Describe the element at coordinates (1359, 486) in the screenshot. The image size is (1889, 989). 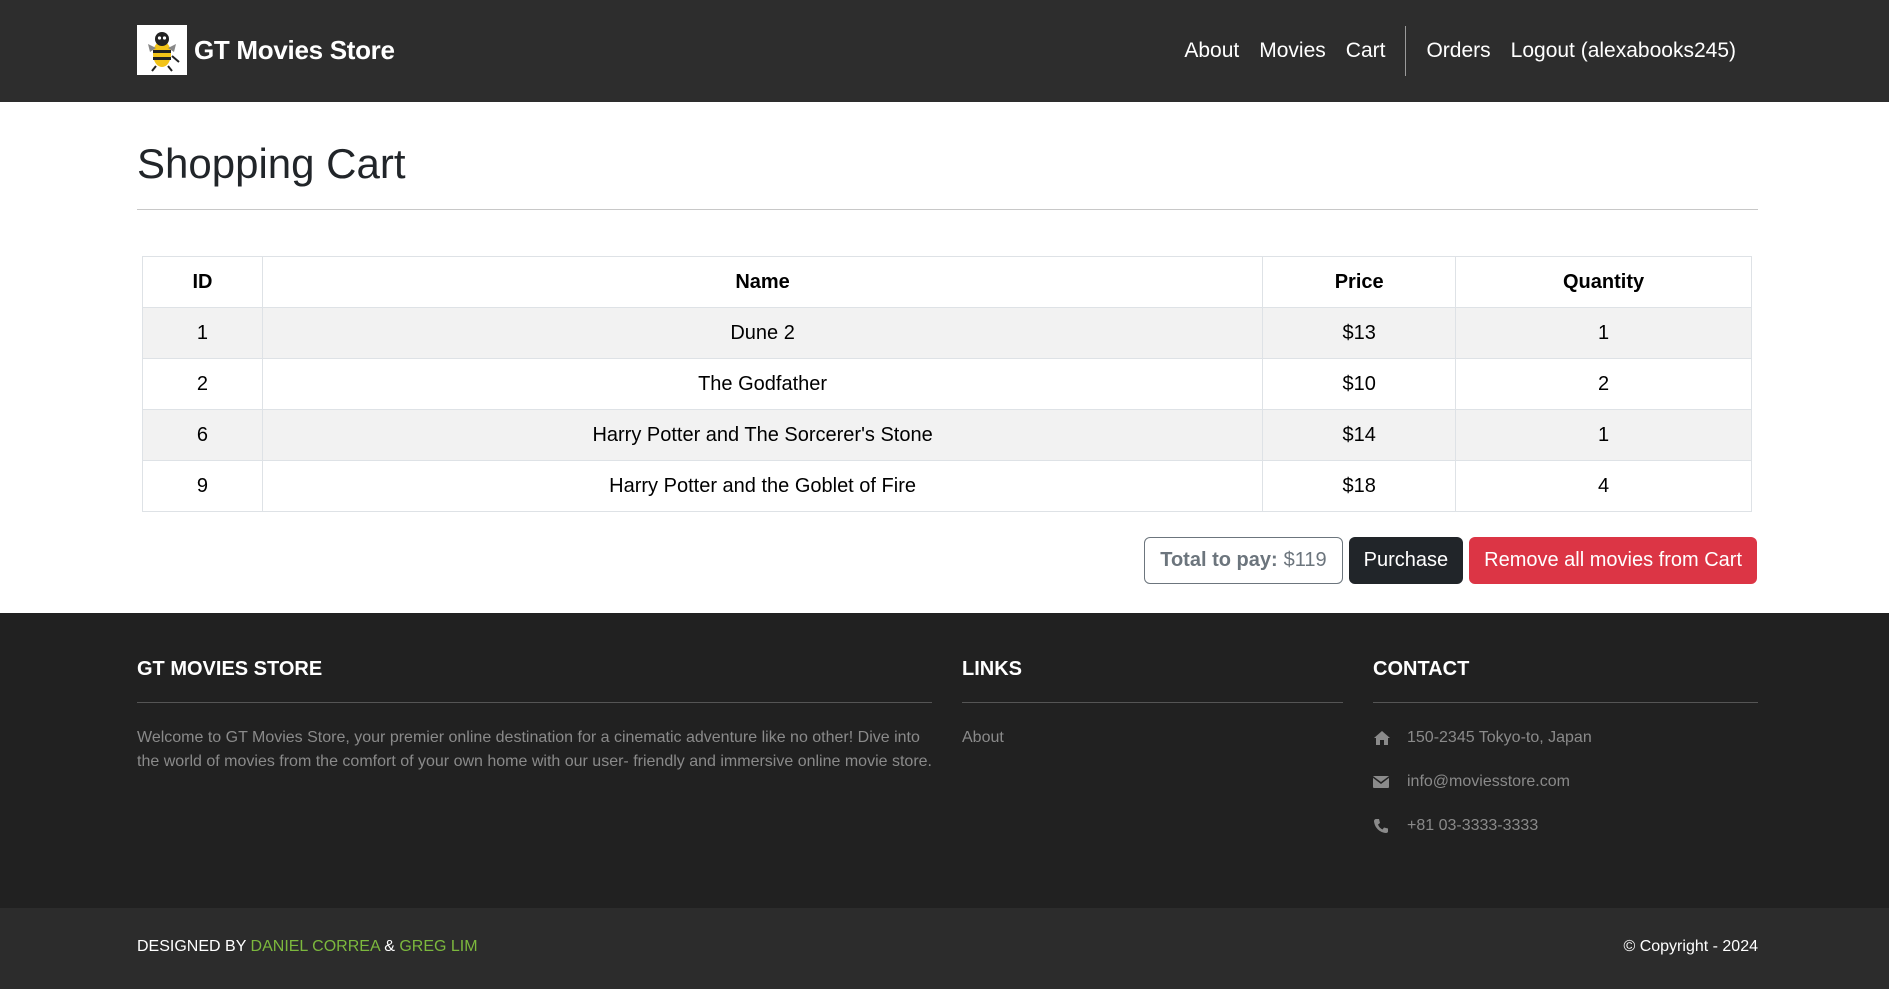
I see `cell-price: $18` at that location.